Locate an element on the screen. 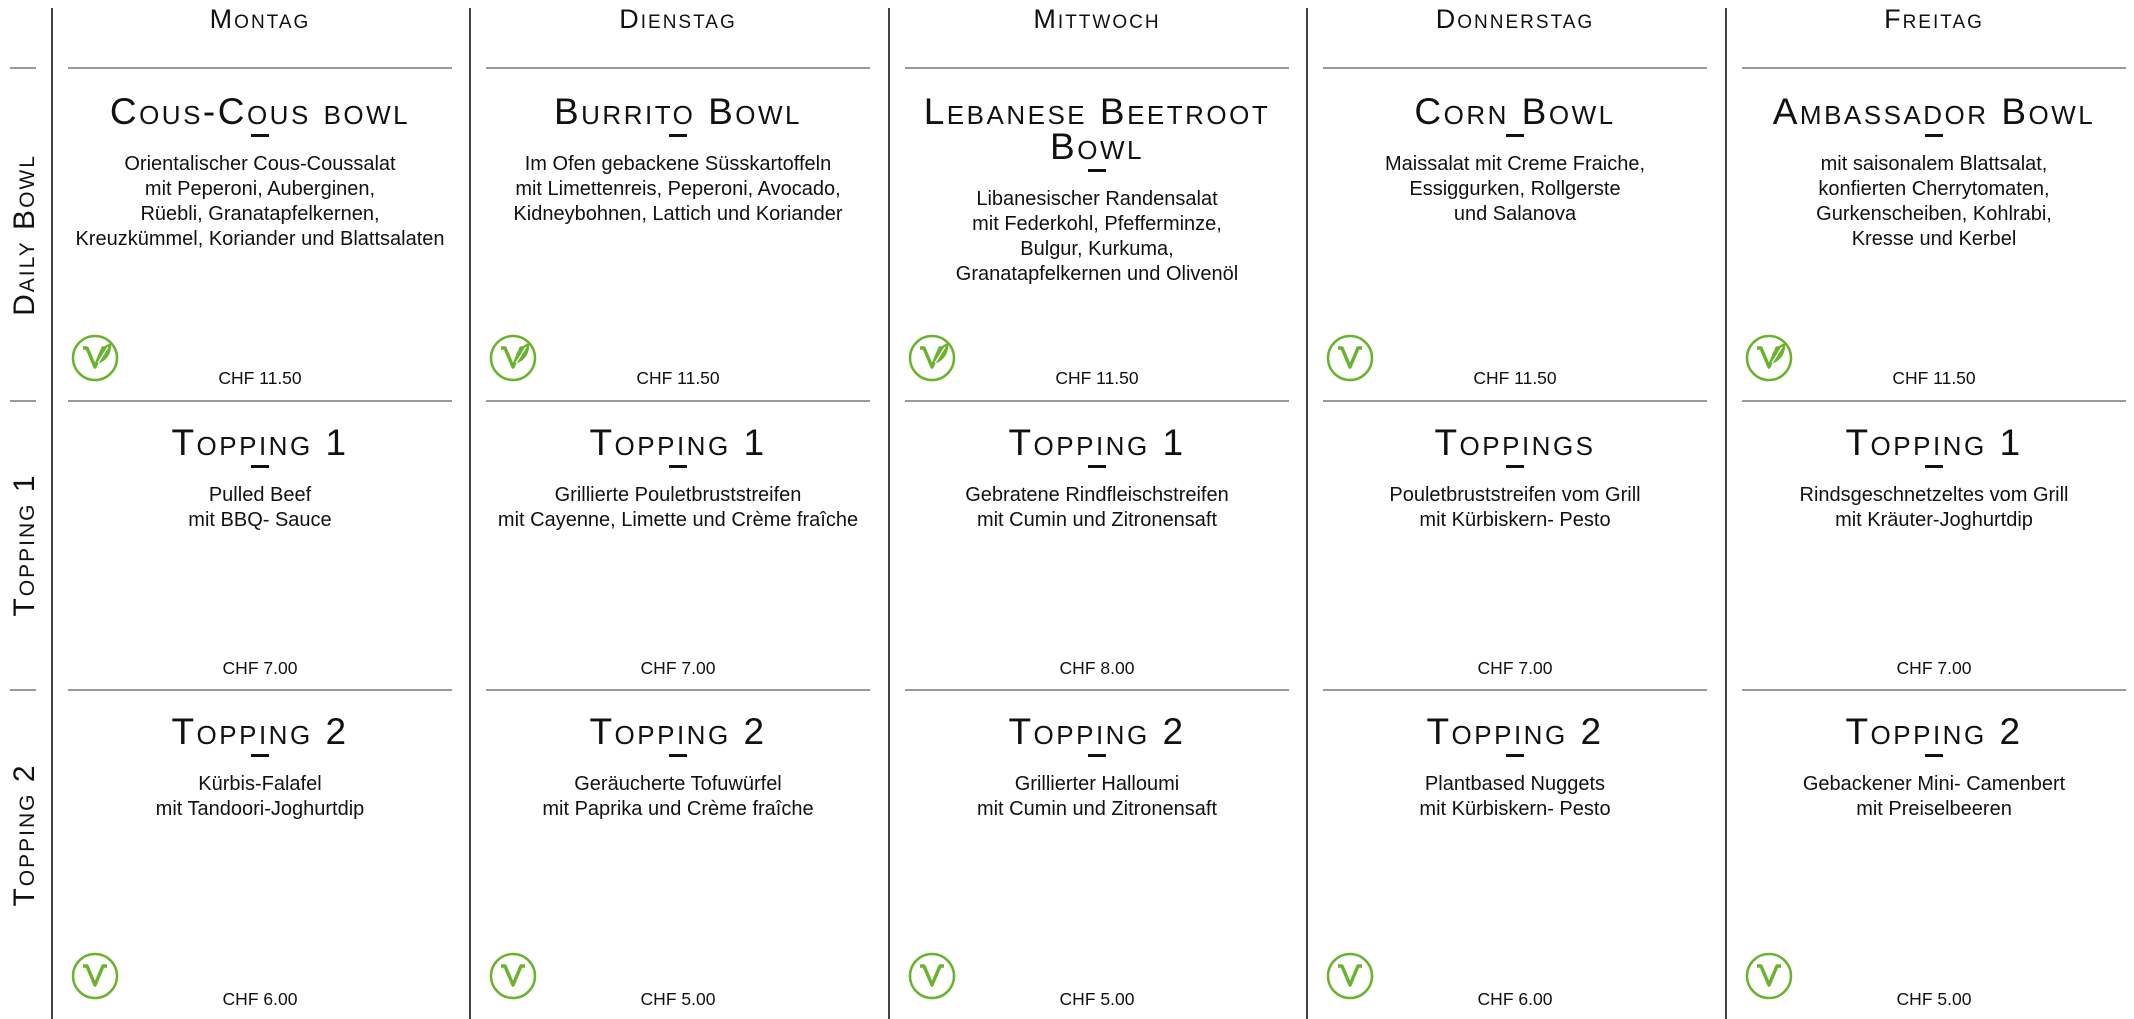  day-header-montag: Montag is located at coordinates (260, 19).